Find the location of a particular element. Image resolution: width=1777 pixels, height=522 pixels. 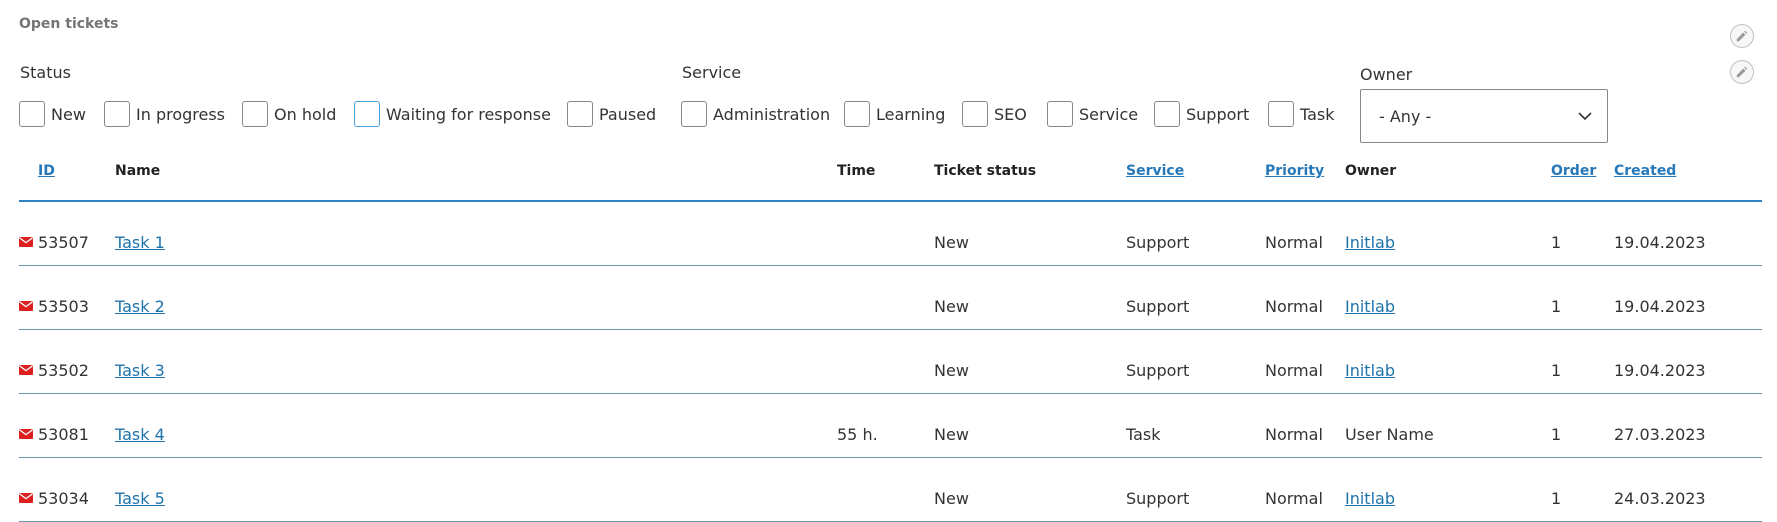

service-checkbox-task: Task is located at coordinates (1301, 114).